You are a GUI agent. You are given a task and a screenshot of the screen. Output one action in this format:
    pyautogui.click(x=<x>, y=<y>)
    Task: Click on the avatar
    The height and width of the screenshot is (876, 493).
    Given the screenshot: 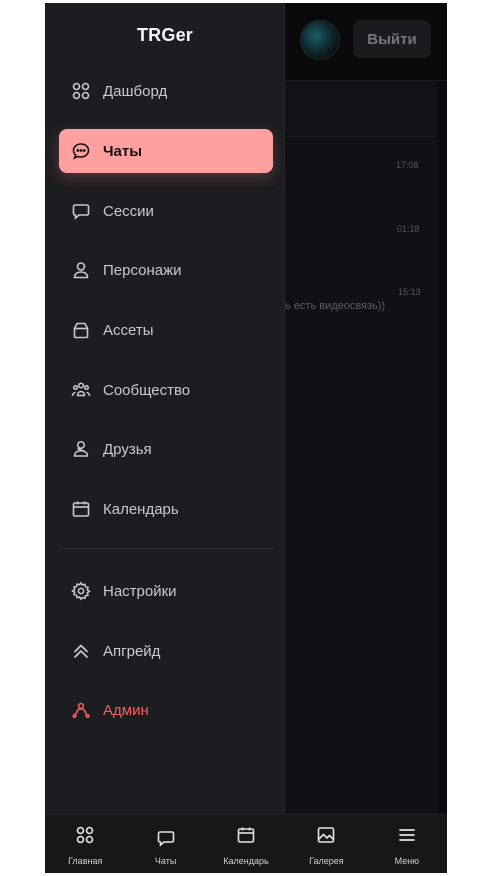 What is the action you would take?
    pyautogui.click(x=320, y=40)
    